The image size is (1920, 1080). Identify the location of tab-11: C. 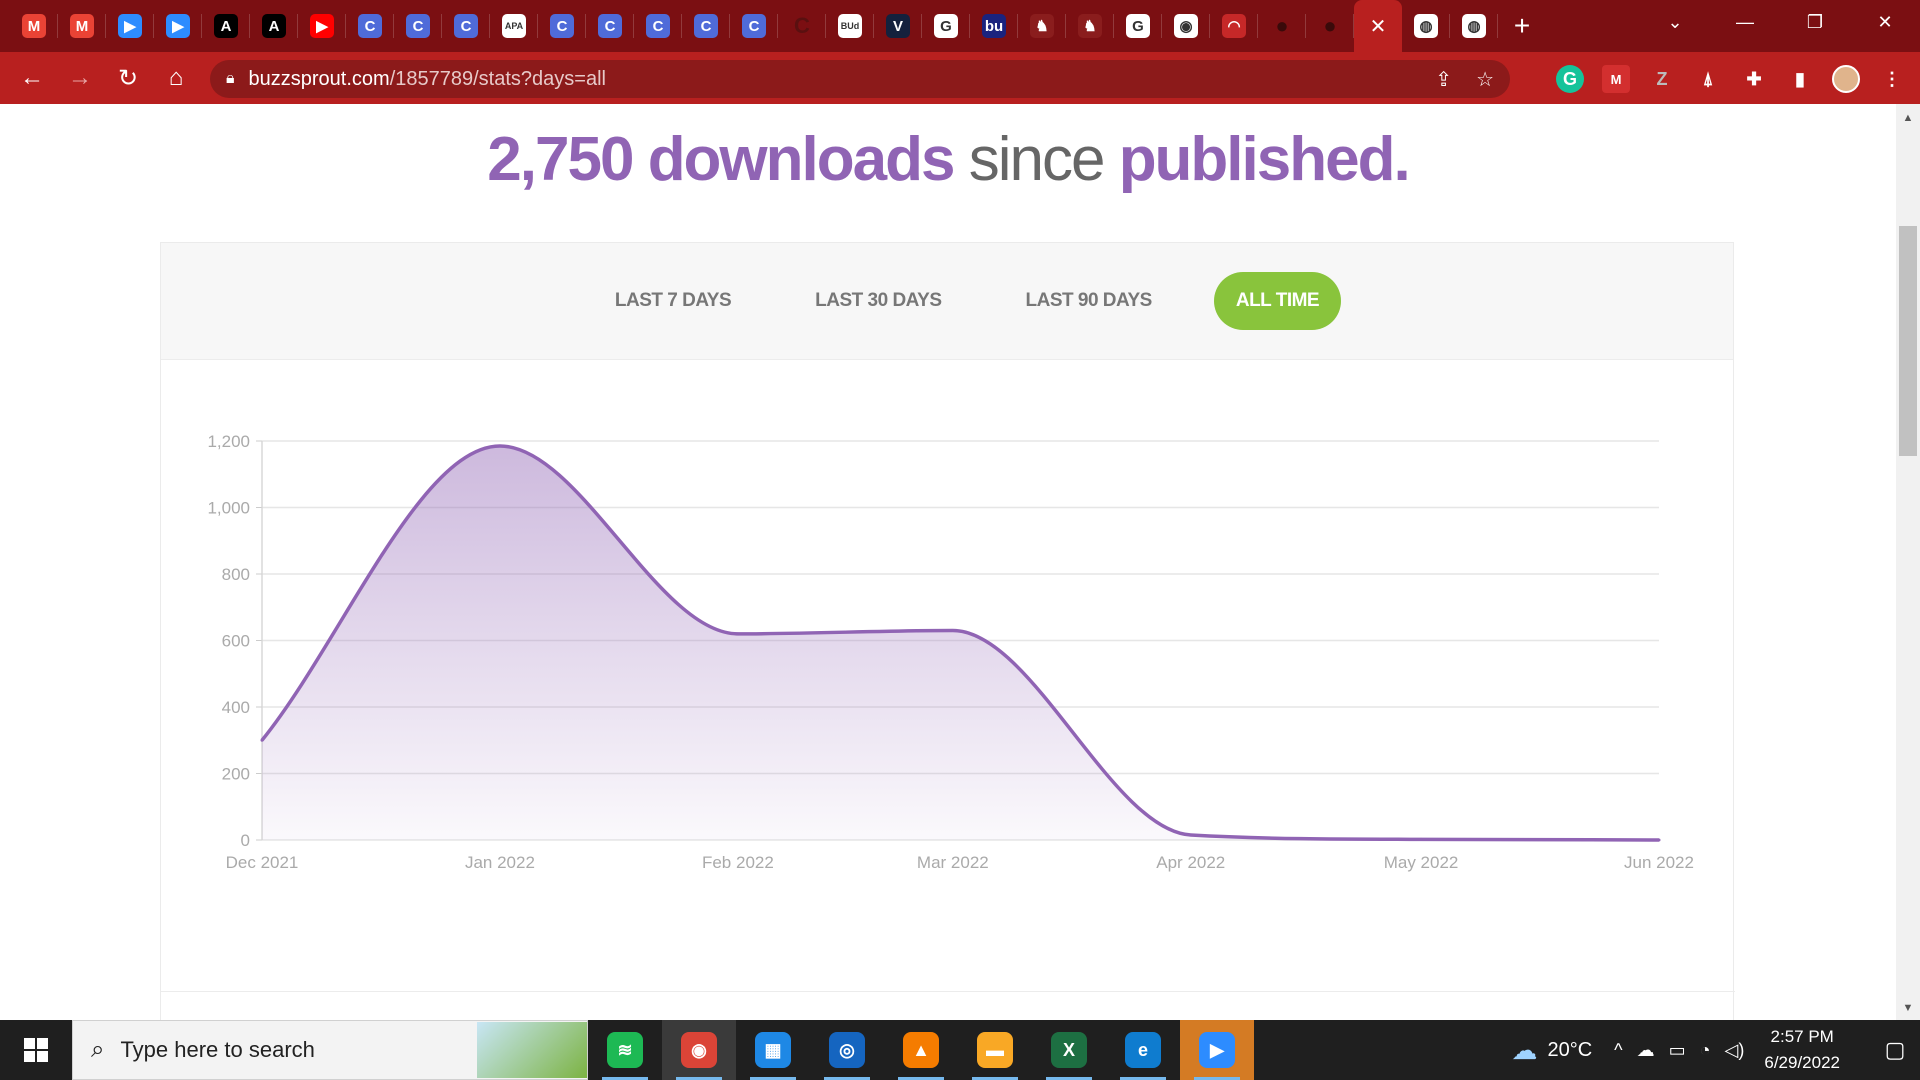
(562, 26).